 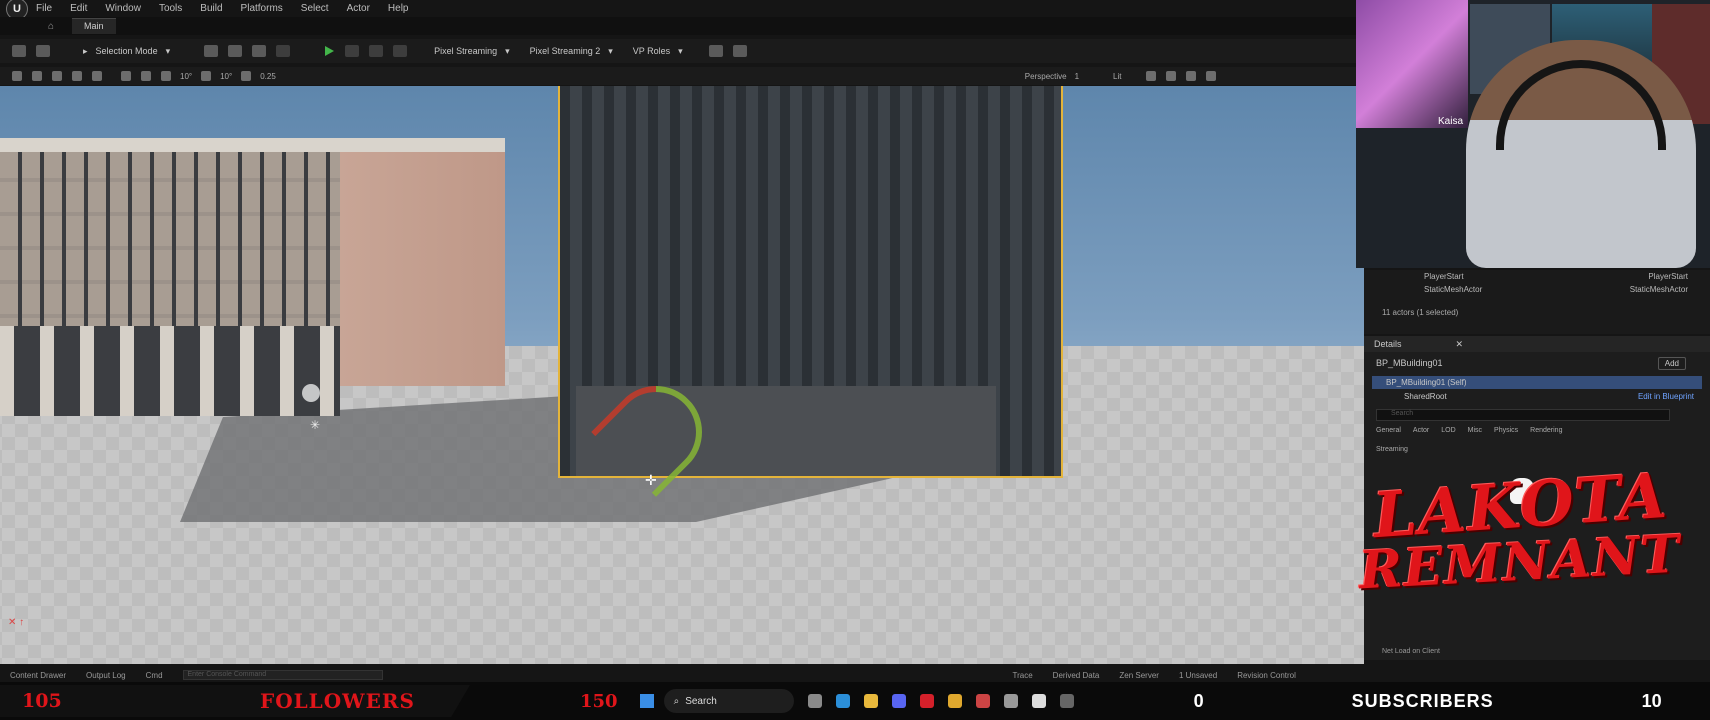 I want to click on surface-snap-icon, so click(x=126, y=76).